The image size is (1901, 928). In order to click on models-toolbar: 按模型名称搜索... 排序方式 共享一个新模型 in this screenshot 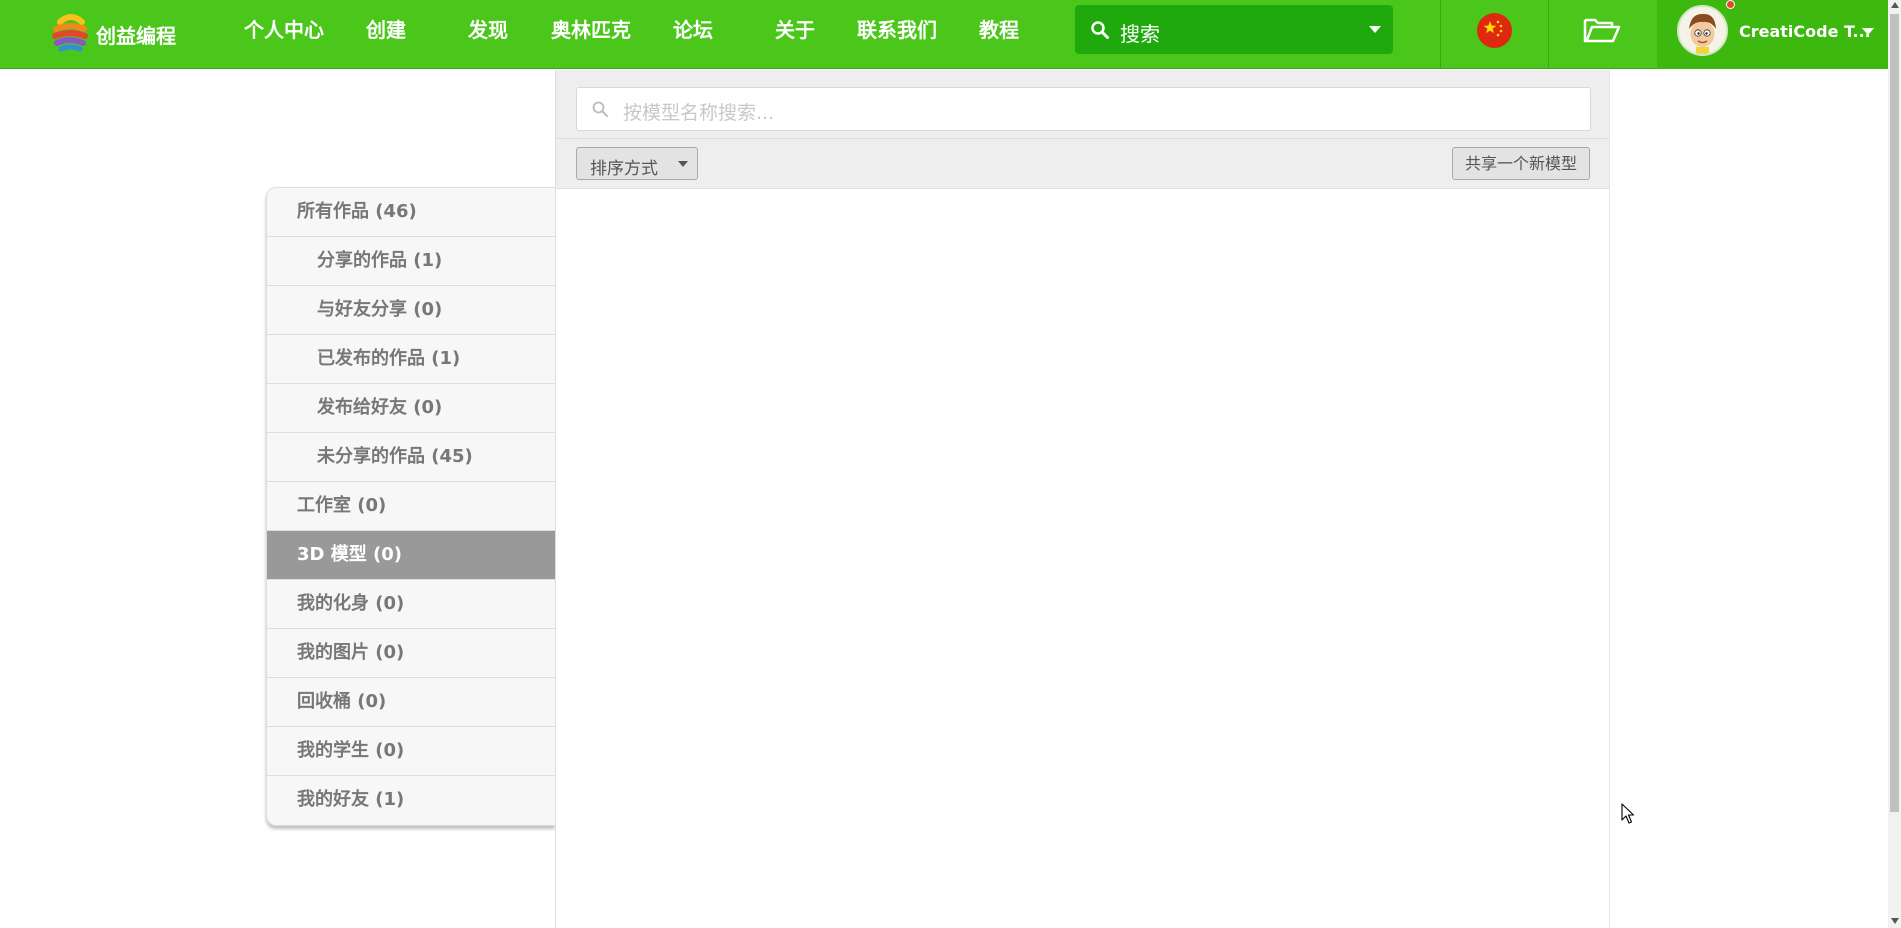, I will do `click(1082, 129)`.